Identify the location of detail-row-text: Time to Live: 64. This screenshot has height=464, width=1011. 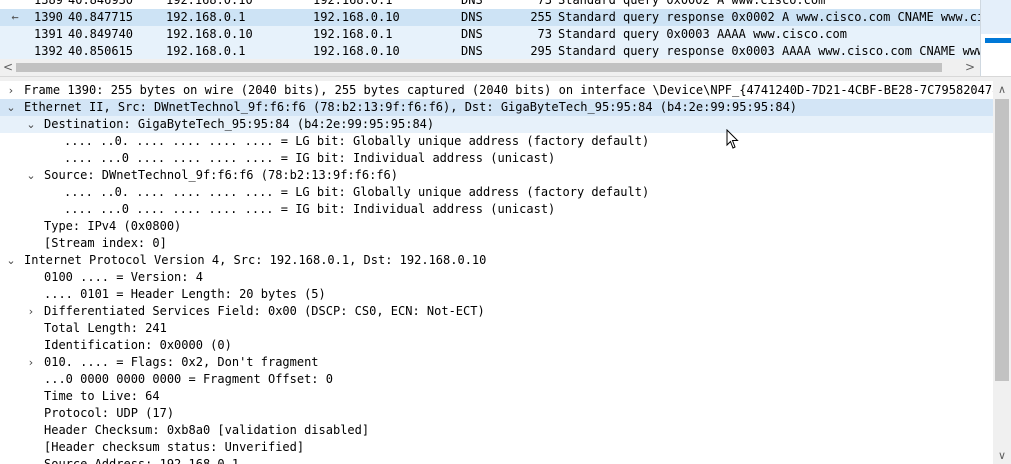
(102, 396).